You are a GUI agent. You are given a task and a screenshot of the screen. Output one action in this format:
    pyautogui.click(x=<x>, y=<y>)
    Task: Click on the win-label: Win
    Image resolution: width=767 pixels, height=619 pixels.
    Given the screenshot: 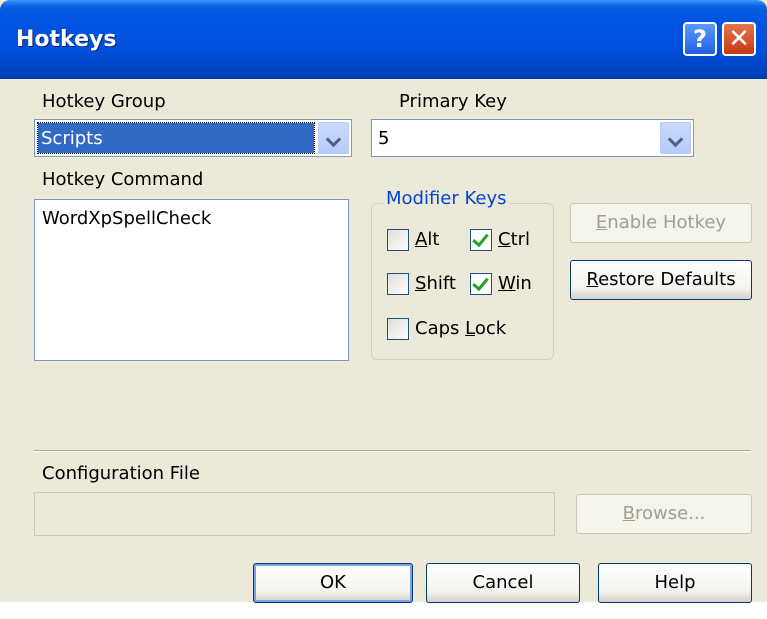 What is the action you would take?
    pyautogui.click(x=515, y=283)
    